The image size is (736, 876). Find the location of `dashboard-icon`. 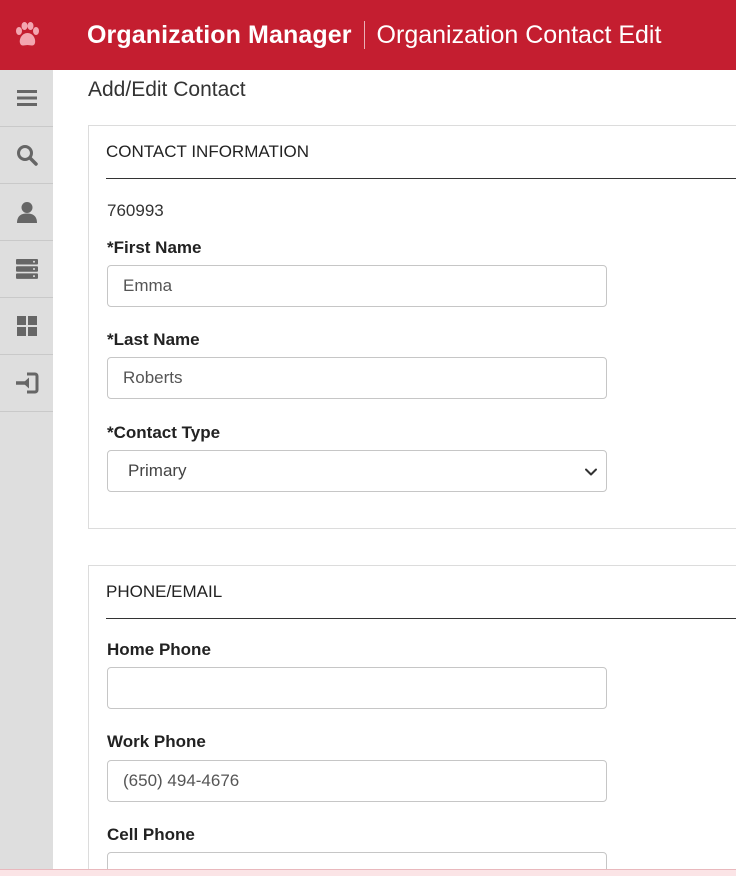

dashboard-icon is located at coordinates (26, 326).